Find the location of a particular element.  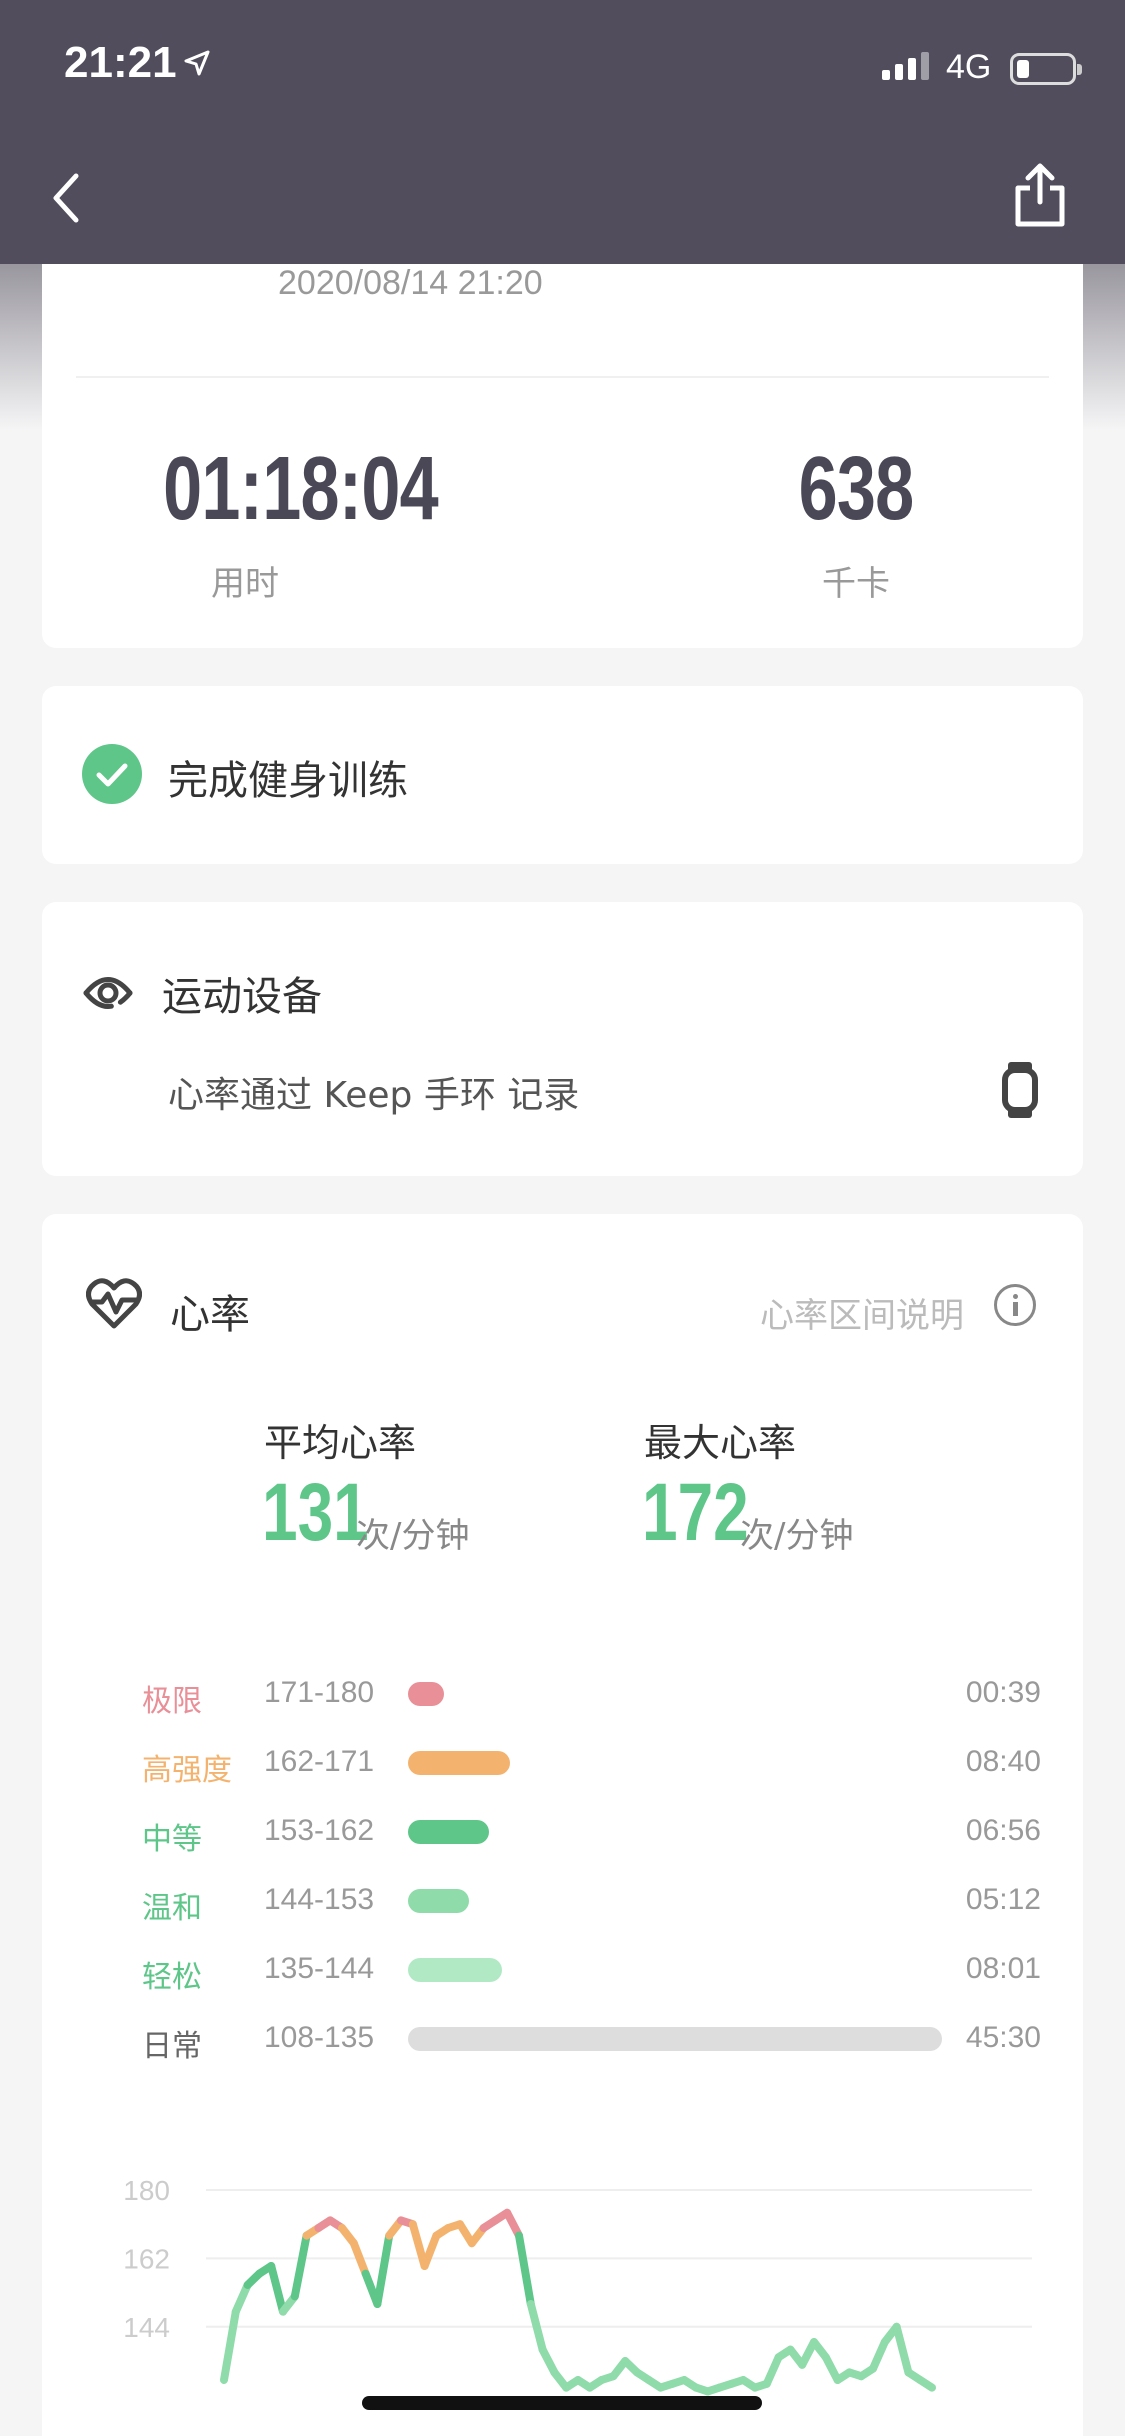

heart-rate-chart: 180 162 144 is located at coordinates (577, 2285).